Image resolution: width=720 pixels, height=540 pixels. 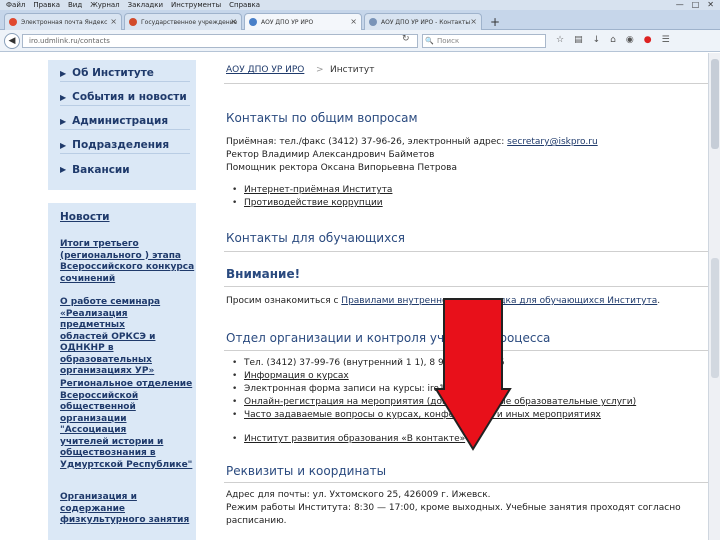 I want to click on maximize-icon: □, so click(x=696, y=4).